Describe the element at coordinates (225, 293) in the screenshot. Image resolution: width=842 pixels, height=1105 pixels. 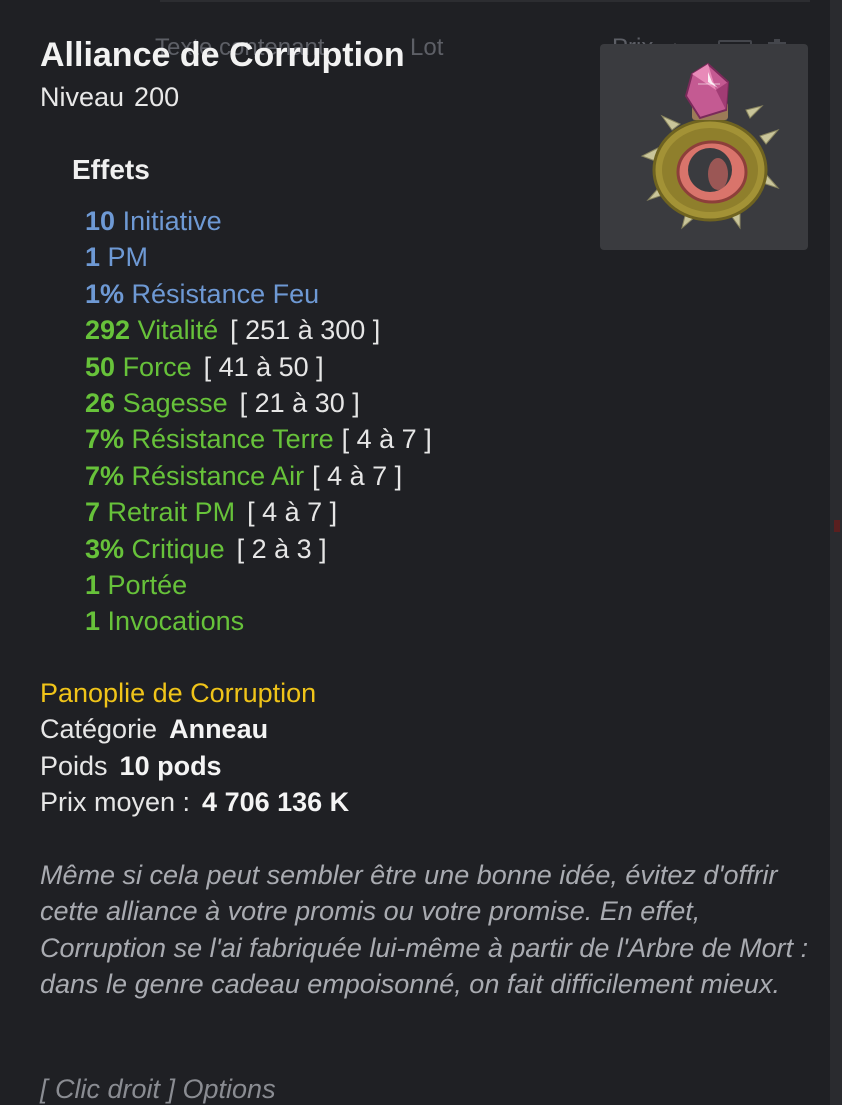
I see `effect-stat: Résistance Feu` at that location.